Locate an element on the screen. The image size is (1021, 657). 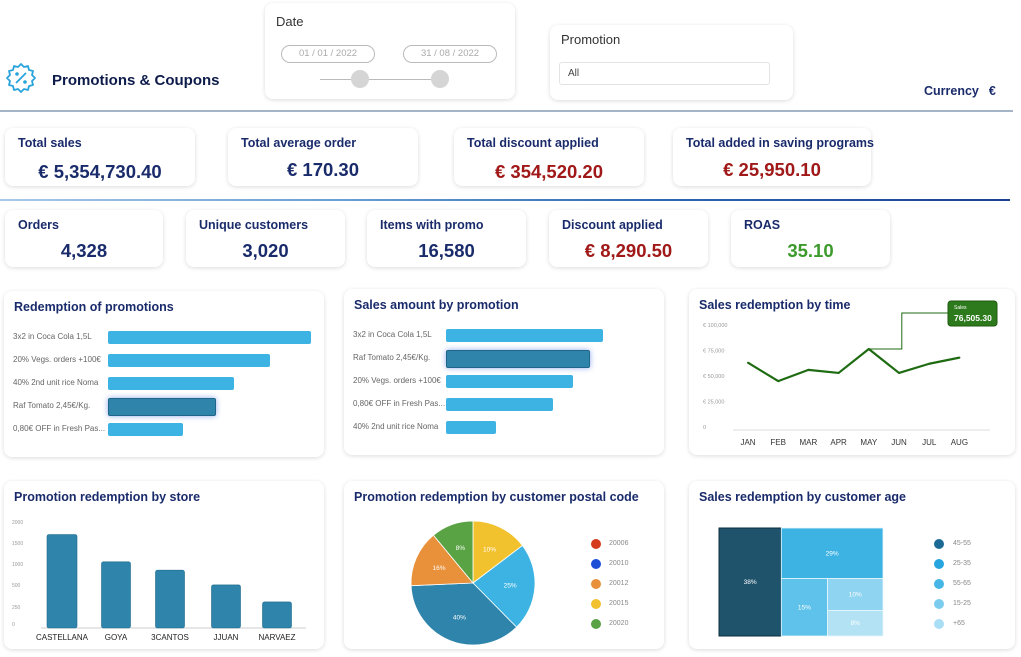
kpi-value: 4,328 is located at coordinates (84, 250).